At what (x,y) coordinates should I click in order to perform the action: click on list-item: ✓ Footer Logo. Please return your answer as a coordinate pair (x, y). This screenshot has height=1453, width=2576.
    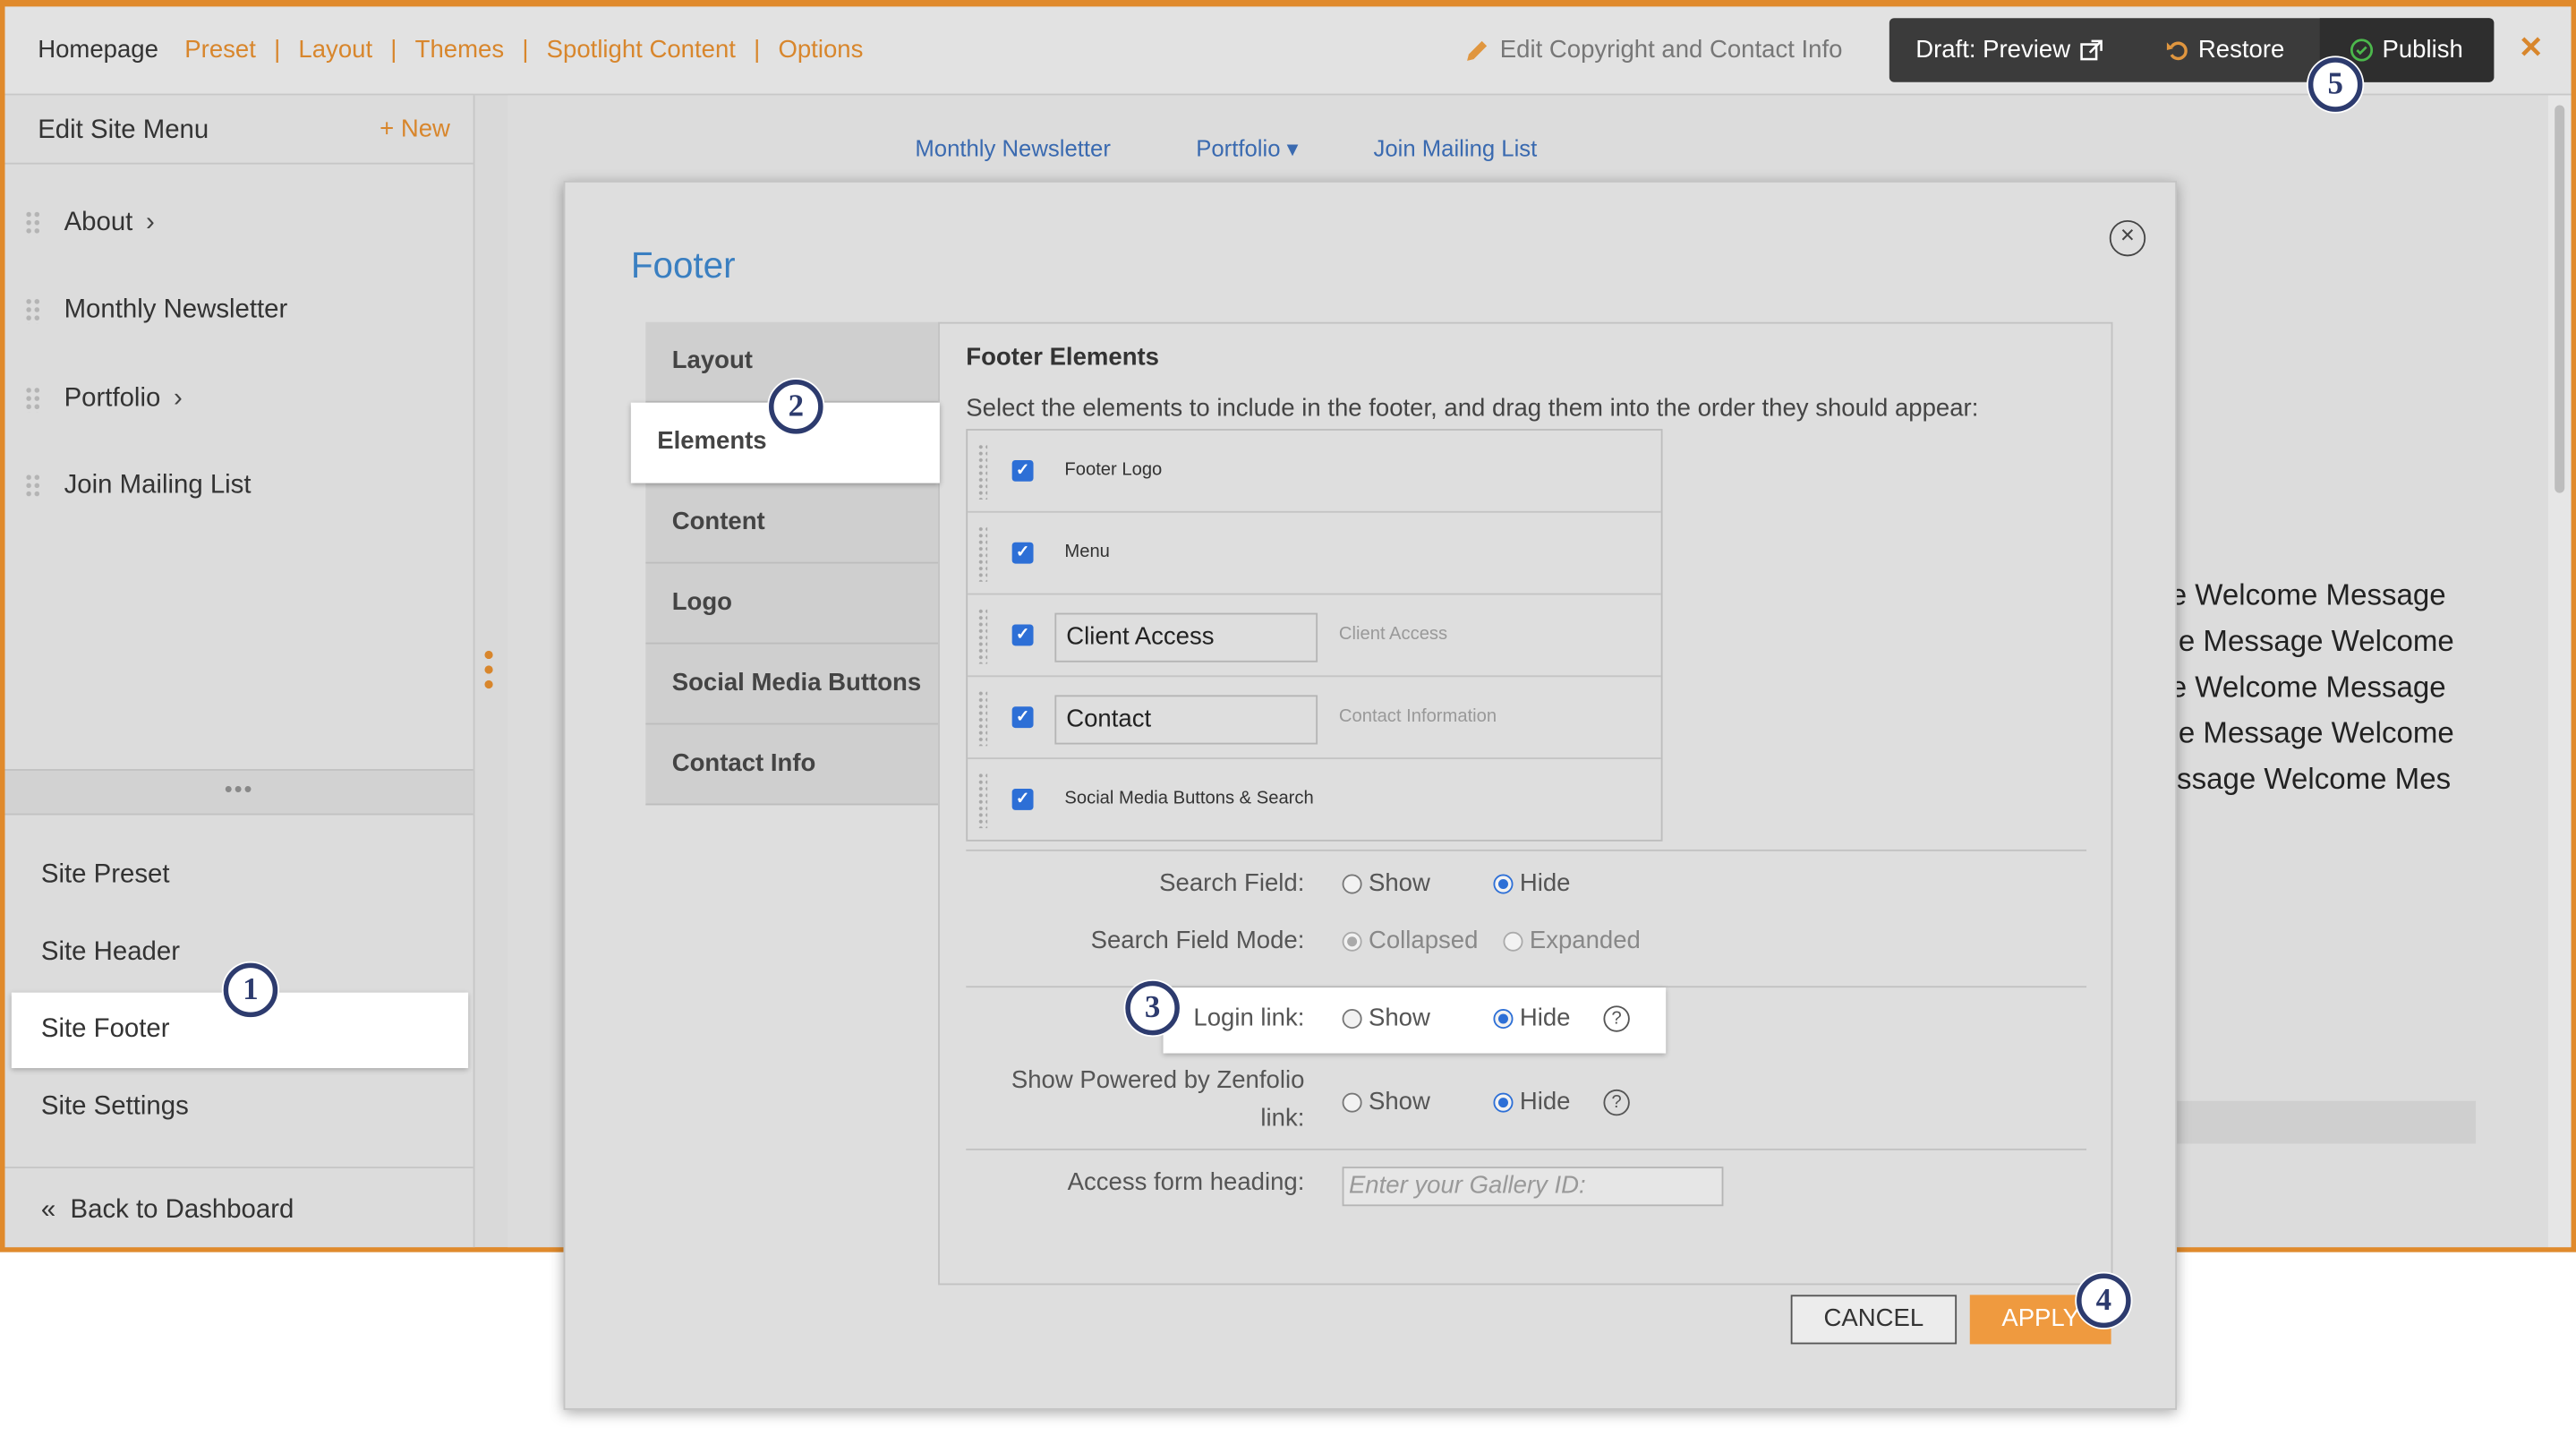
    Looking at the image, I should click on (1314, 472).